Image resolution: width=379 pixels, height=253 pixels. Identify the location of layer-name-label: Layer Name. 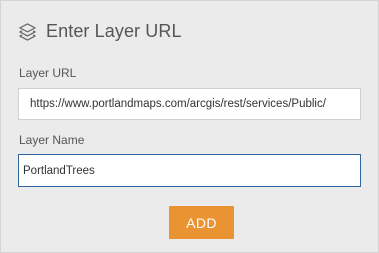
(52, 140).